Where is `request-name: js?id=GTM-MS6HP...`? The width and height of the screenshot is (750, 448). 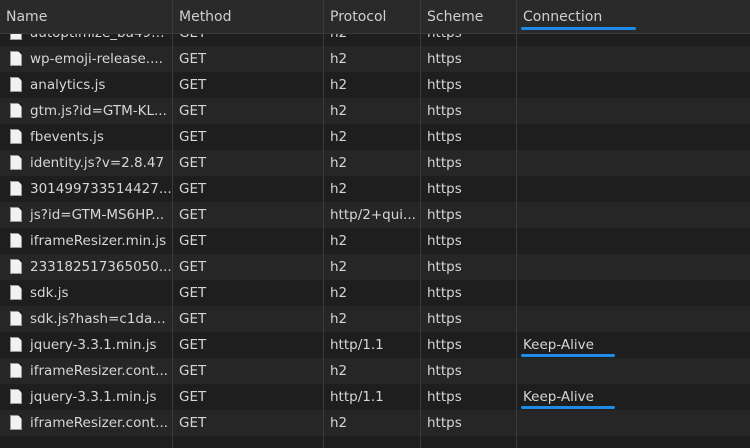
request-name: js?id=GTM-MS6HP... is located at coordinates (97, 215).